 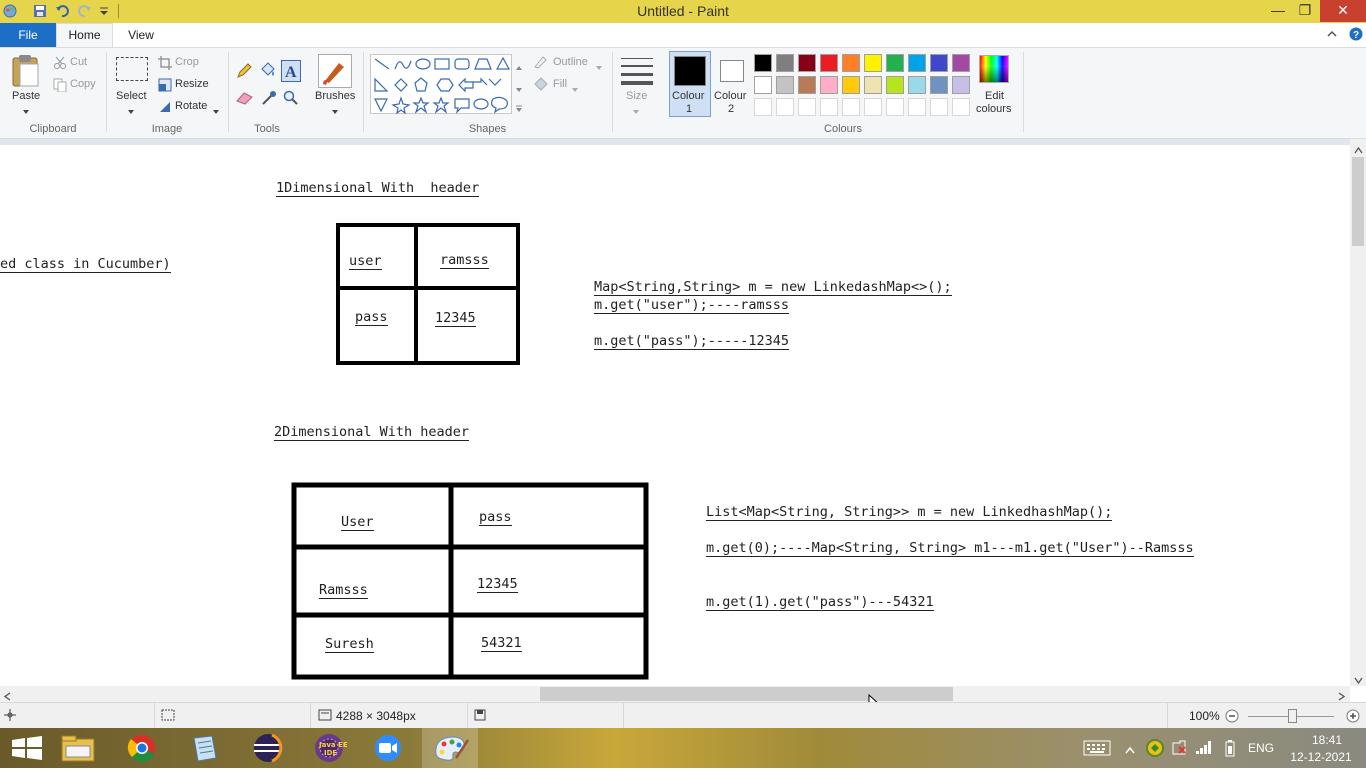 I want to click on outline-dropdown-icon, so click(x=599, y=67).